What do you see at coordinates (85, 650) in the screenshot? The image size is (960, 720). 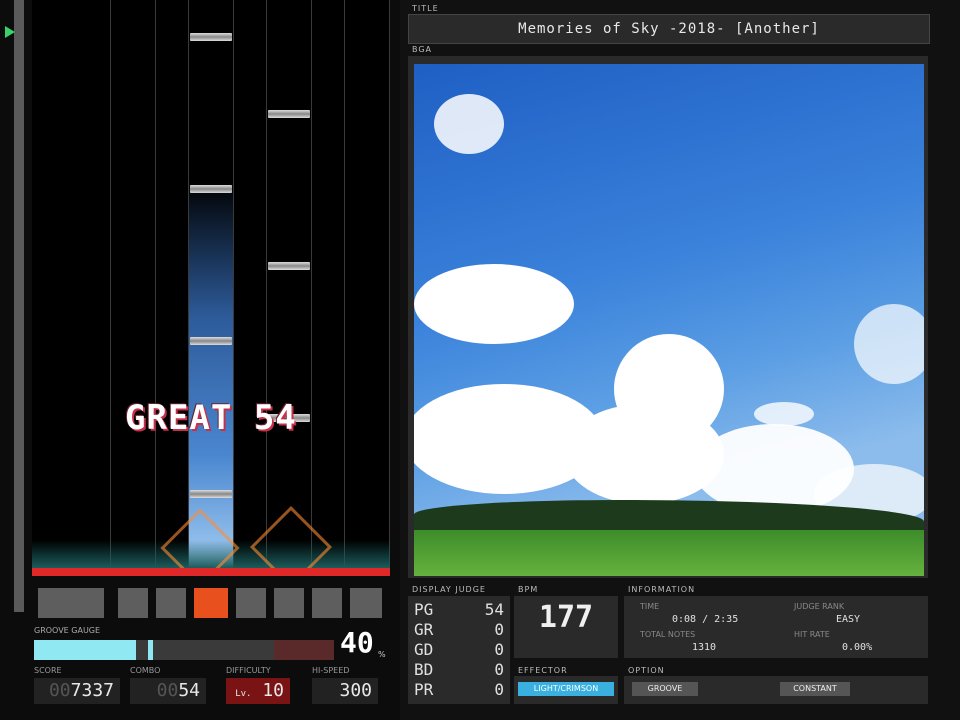 I see `groove-gauge-fill` at bounding box center [85, 650].